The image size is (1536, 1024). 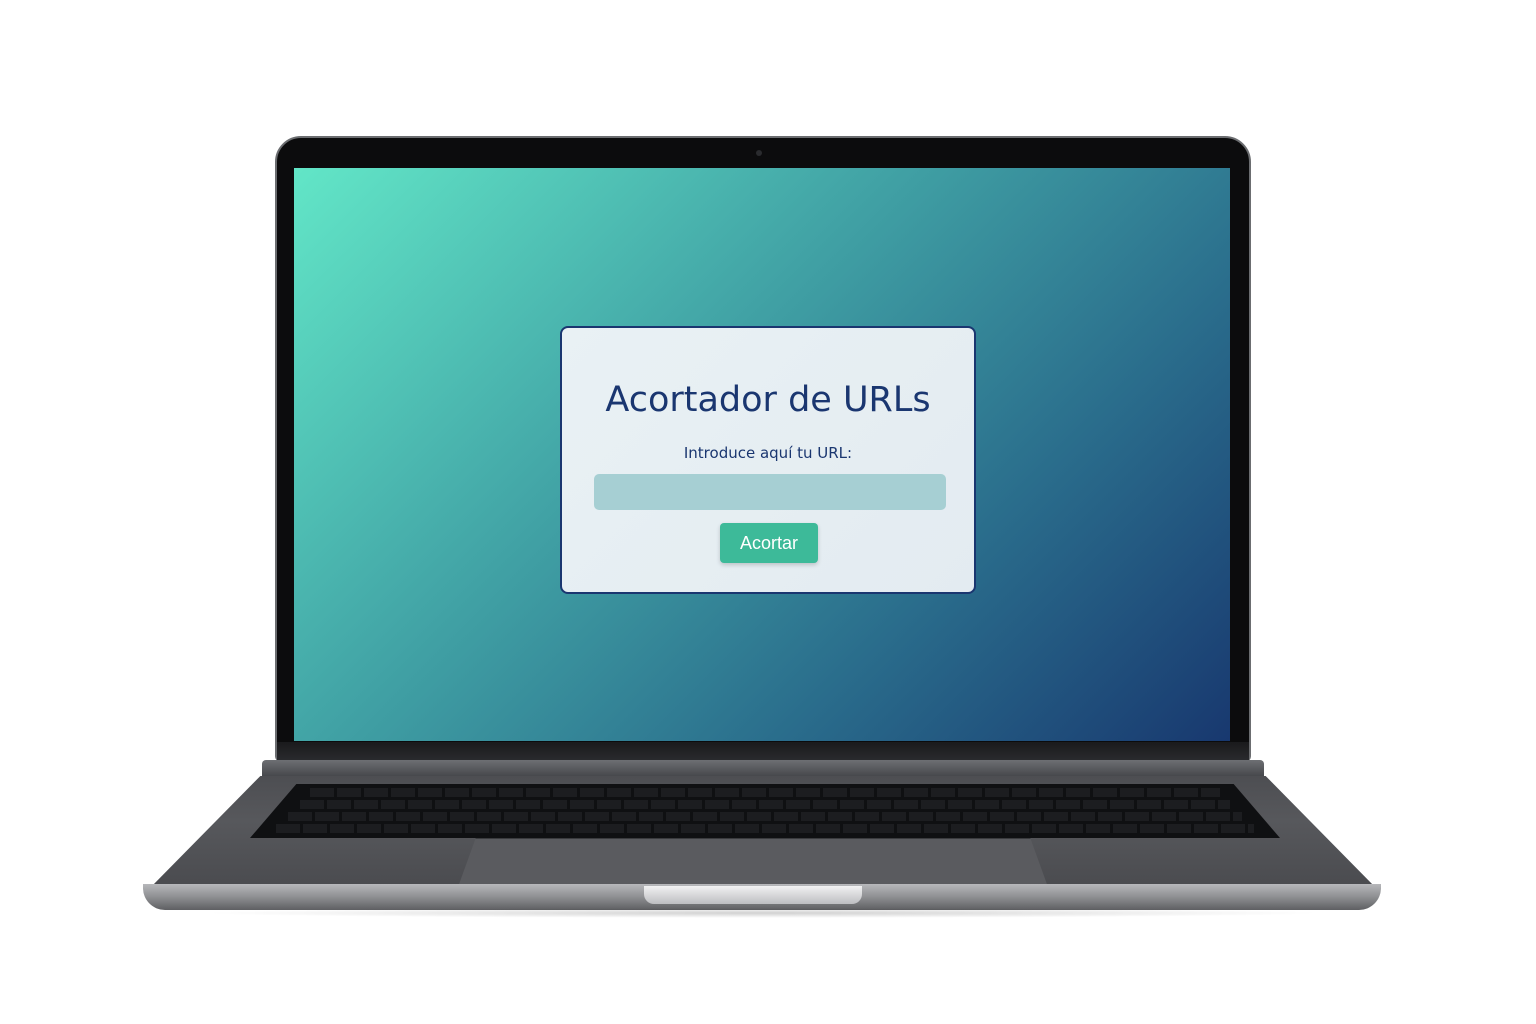 What do you see at coordinates (753, 895) in the screenshot?
I see `lid-open-notch` at bounding box center [753, 895].